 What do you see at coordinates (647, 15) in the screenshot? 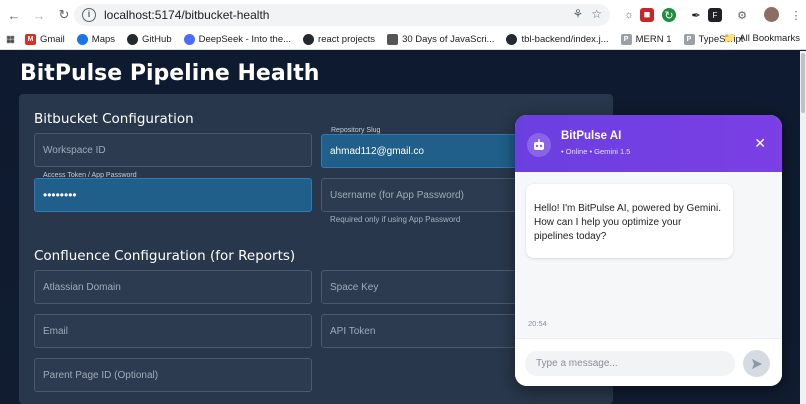
I see `extension-icon: ■` at bounding box center [647, 15].